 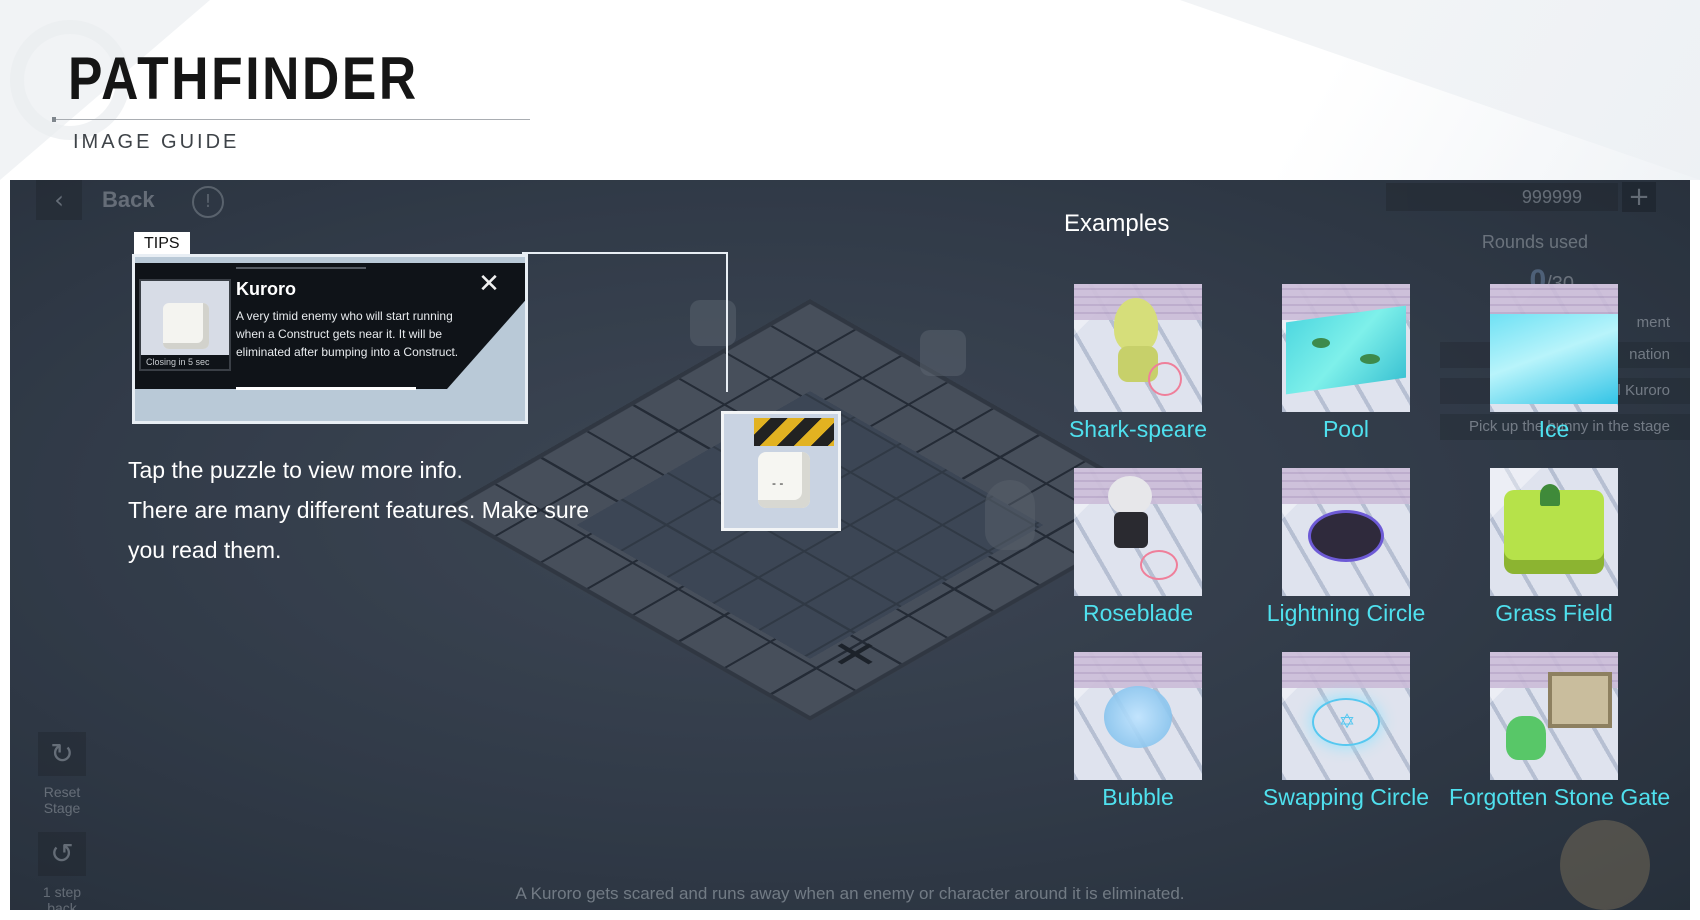 What do you see at coordinates (326, 388) in the screenshot?
I see `closing-progress-bar` at bounding box center [326, 388].